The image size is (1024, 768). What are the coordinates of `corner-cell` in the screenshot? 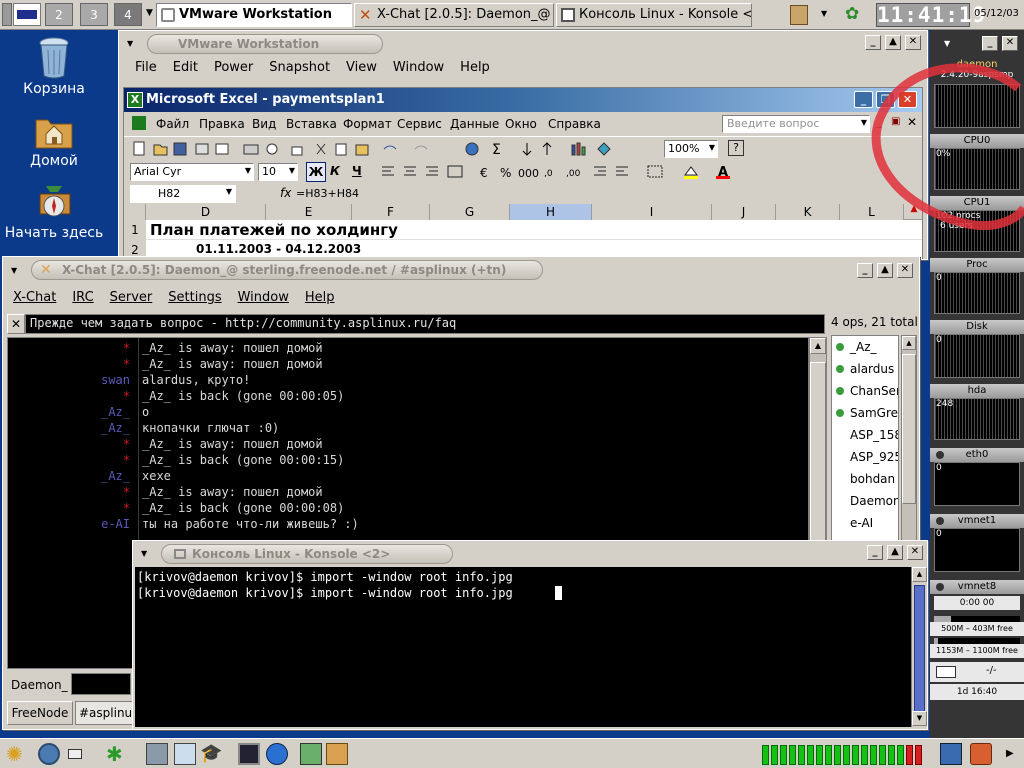 It's located at (135, 212).